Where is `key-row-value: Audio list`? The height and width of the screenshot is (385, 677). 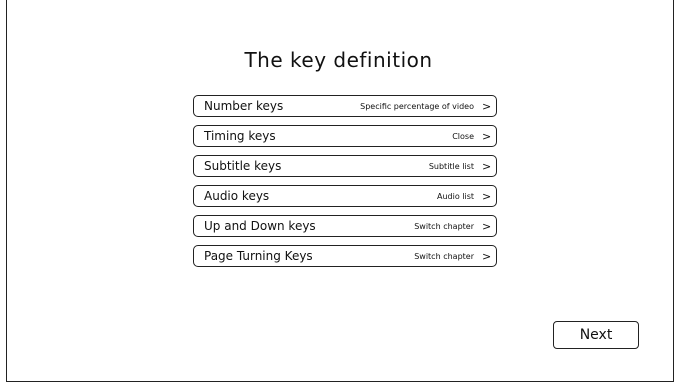
key-row-value: Audio list is located at coordinates (455, 196).